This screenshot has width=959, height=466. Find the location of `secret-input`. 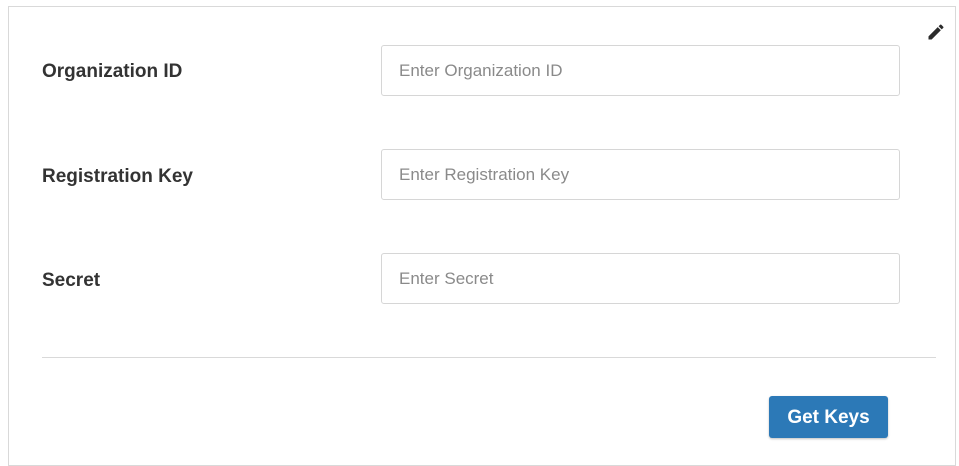

secret-input is located at coordinates (640, 278).